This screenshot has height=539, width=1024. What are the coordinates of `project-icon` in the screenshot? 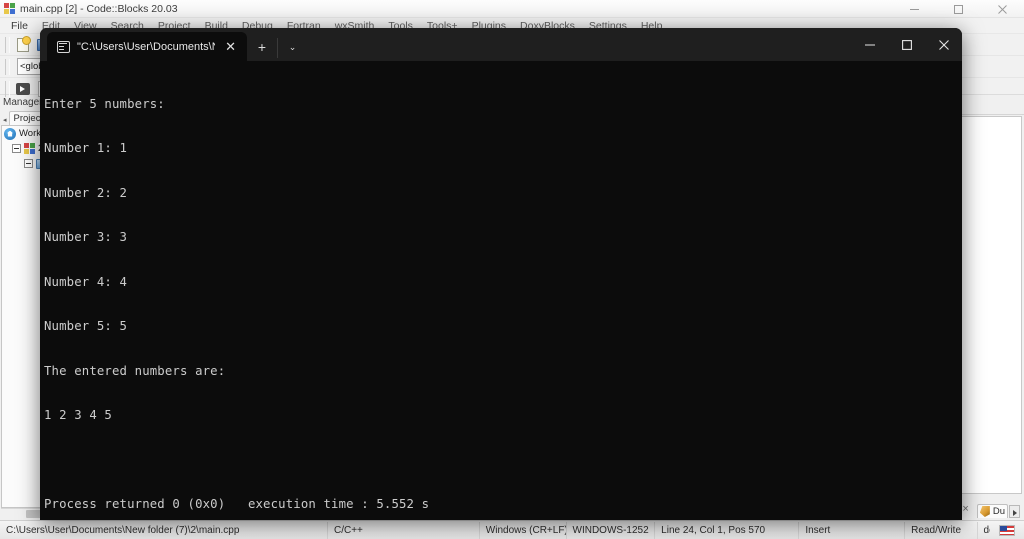 It's located at (29, 148).